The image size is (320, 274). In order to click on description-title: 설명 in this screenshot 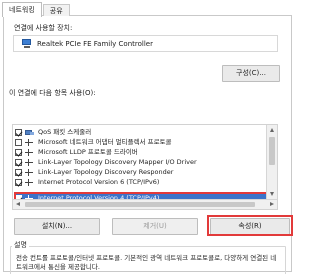, I will do `click(20, 245)`.